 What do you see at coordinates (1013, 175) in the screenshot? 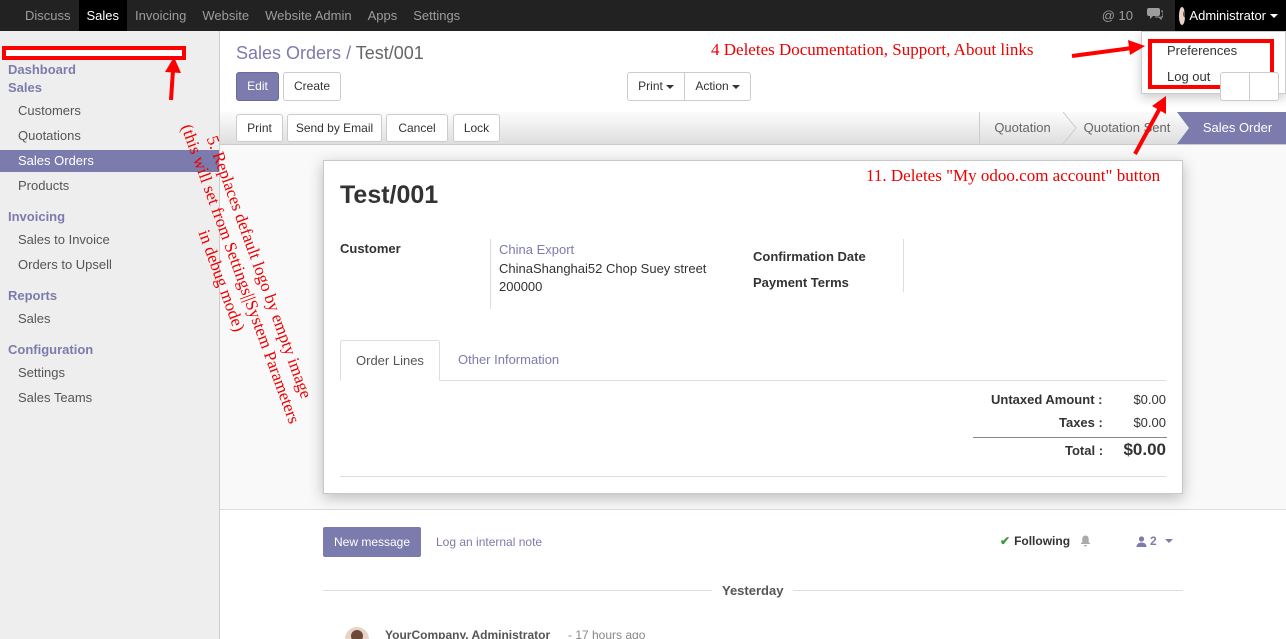
I see `annotation-11: 11. Deletes "My odoo.com account" button` at bounding box center [1013, 175].